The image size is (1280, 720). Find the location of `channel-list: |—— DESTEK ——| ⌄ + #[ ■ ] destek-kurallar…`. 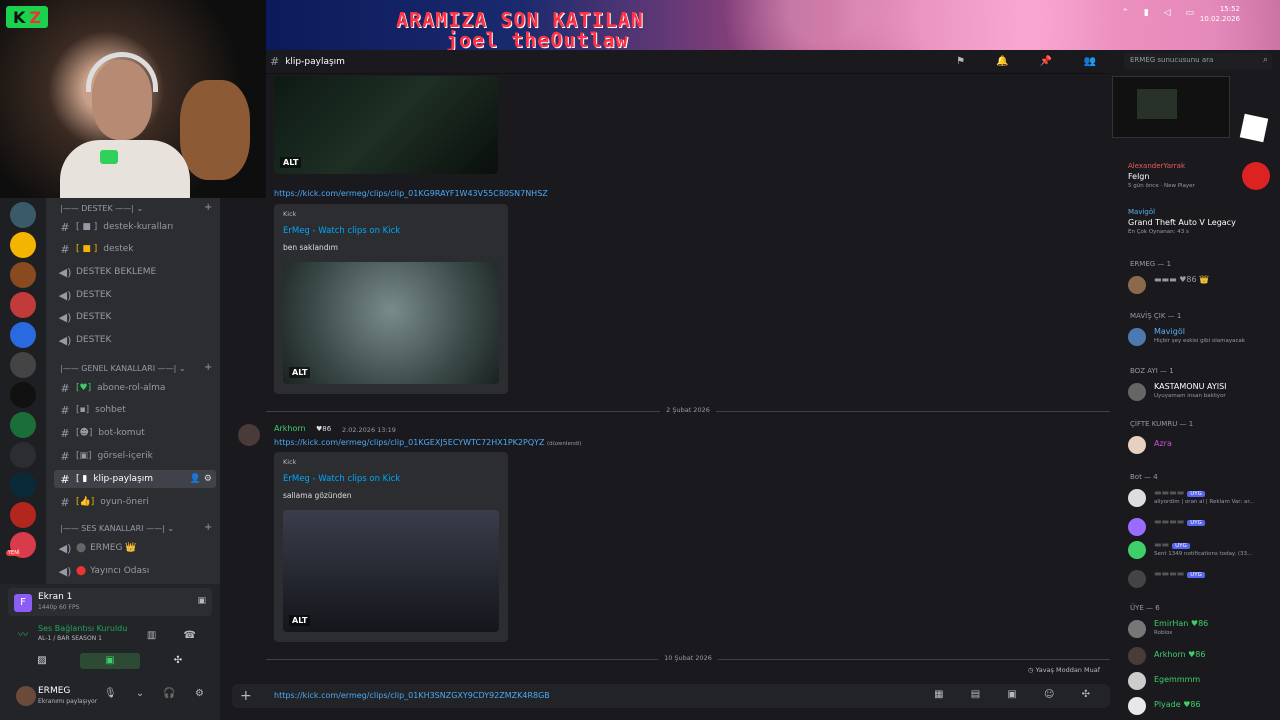

channel-list: |—— DESTEK ——| ⌄ + #[ ■ ] destek-kurallar… is located at coordinates (133, 391).